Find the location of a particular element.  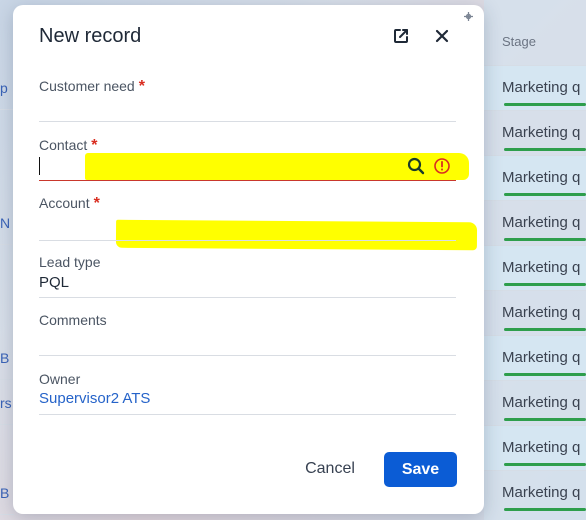

info-icon is located at coordinates (442, 166).